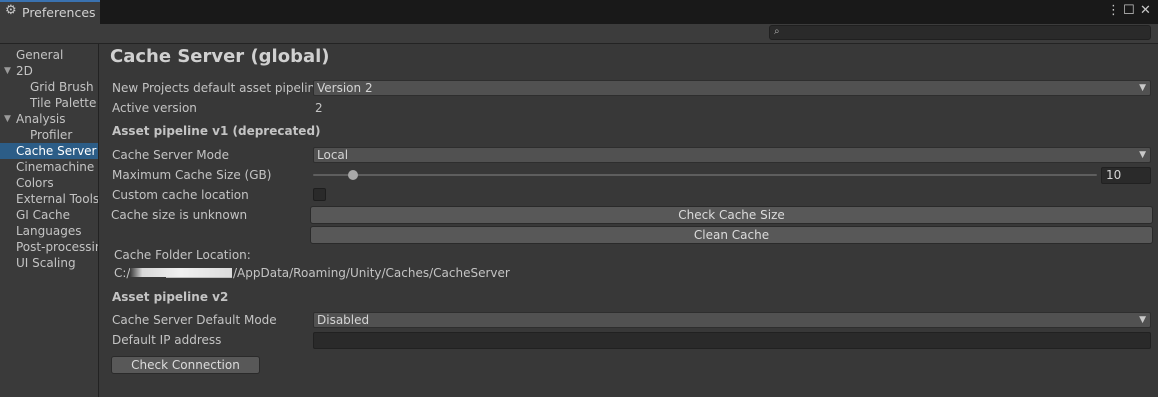 Image resolution: width=1158 pixels, height=397 pixels. Describe the element at coordinates (777, 31) in the screenshot. I see `search-icon: ⌕` at that location.